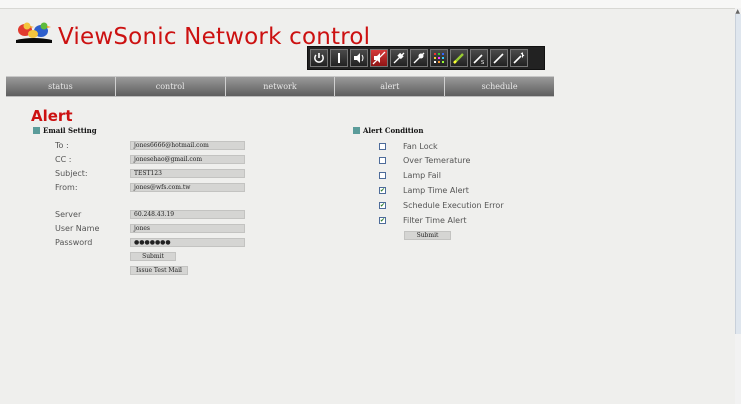  What do you see at coordinates (159, 270) in the screenshot?
I see `issue-test-mail-button: Issue Test Mail` at bounding box center [159, 270].